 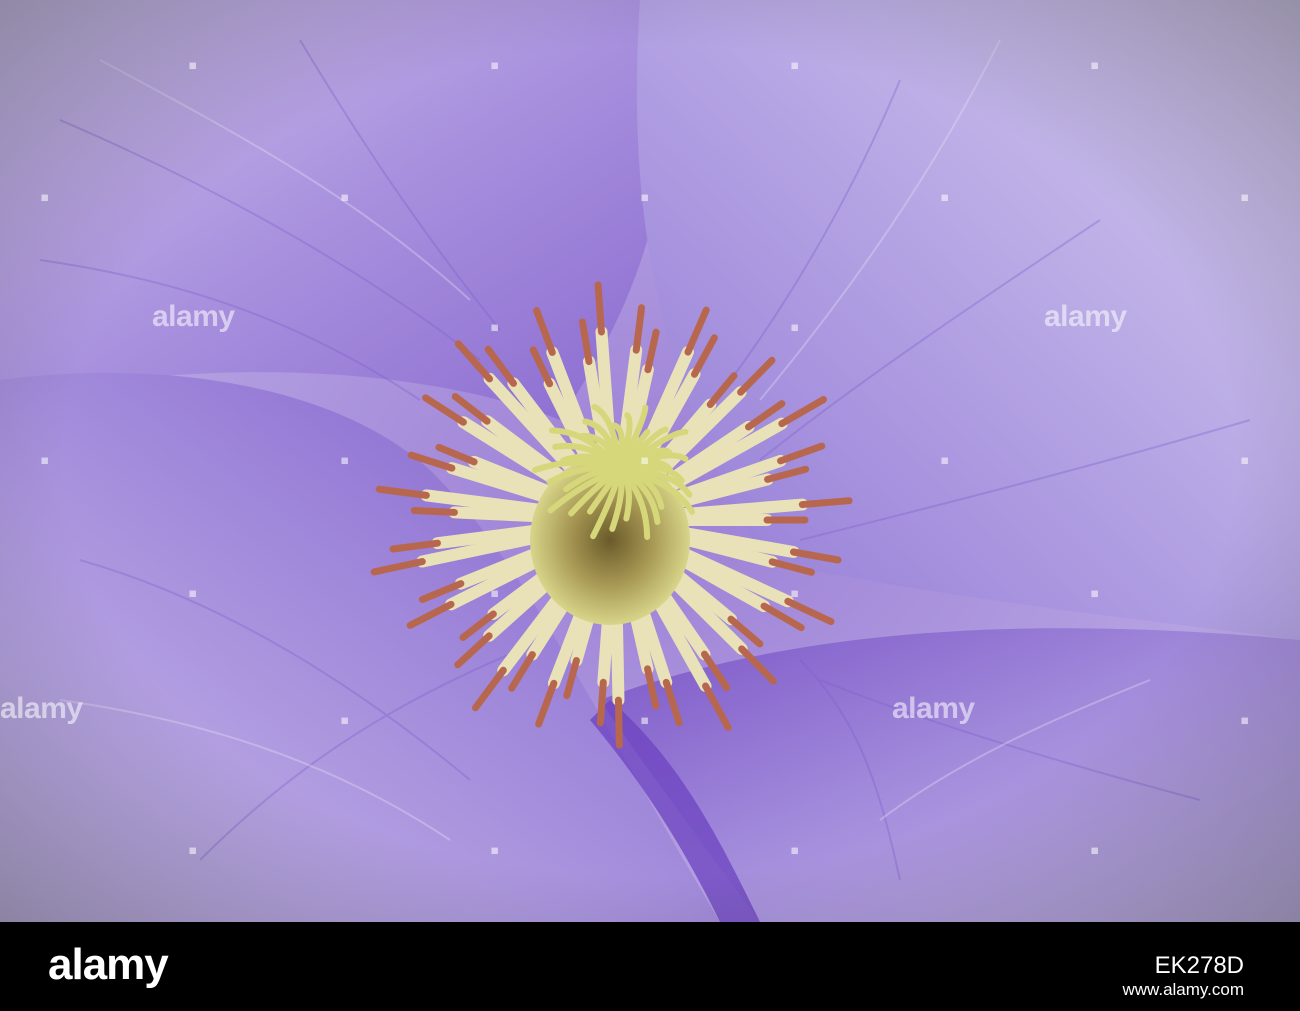 What do you see at coordinates (650, 966) in the screenshot?
I see `stock-footer-bar: alamy EK278D www.alamy.com` at bounding box center [650, 966].